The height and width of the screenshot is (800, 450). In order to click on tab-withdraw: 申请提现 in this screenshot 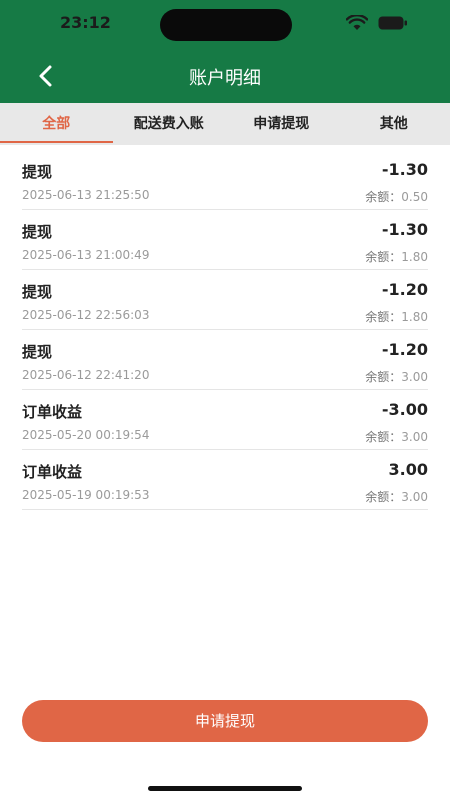, I will do `click(281, 124)`.